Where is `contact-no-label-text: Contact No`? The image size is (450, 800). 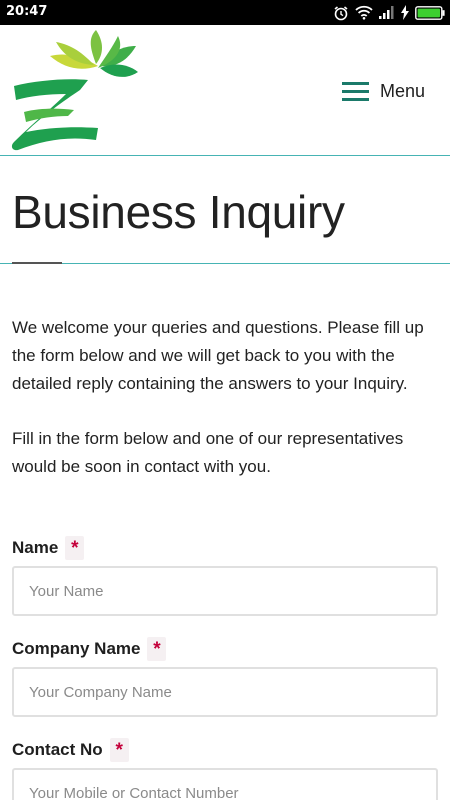 contact-no-label-text: Contact No is located at coordinates (57, 749).